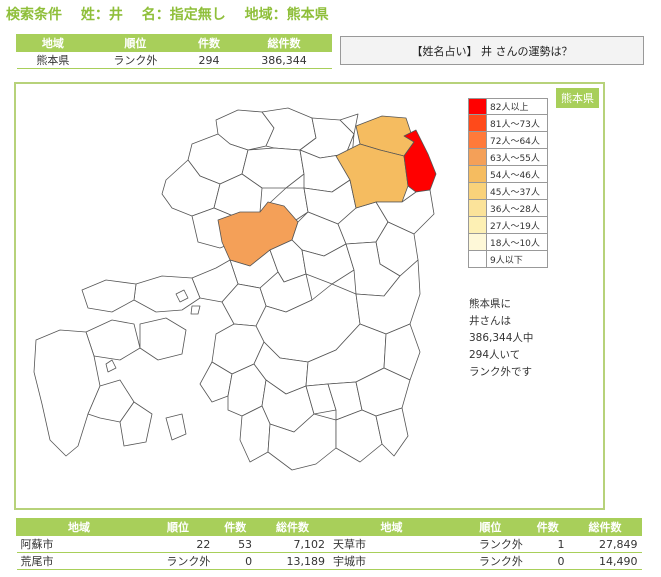 The image size is (661, 577). Describe the element at coordinates (515, 141) in the screenshot. I see `legend-label: 72人〜64人` at that location.